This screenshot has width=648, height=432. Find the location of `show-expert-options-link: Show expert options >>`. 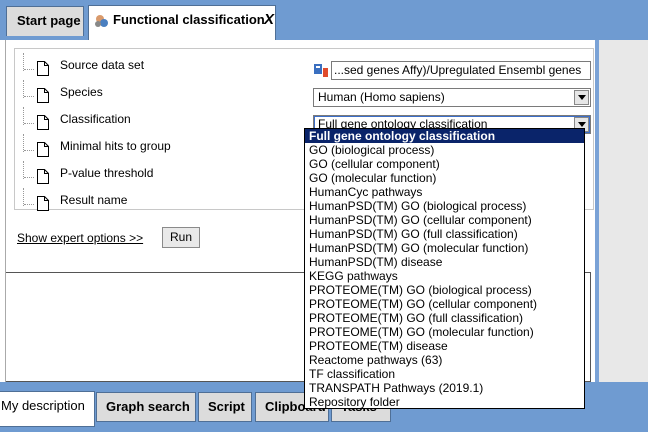

show-expert-options-link: Show expert options >> is located at coordinates (80, 238).